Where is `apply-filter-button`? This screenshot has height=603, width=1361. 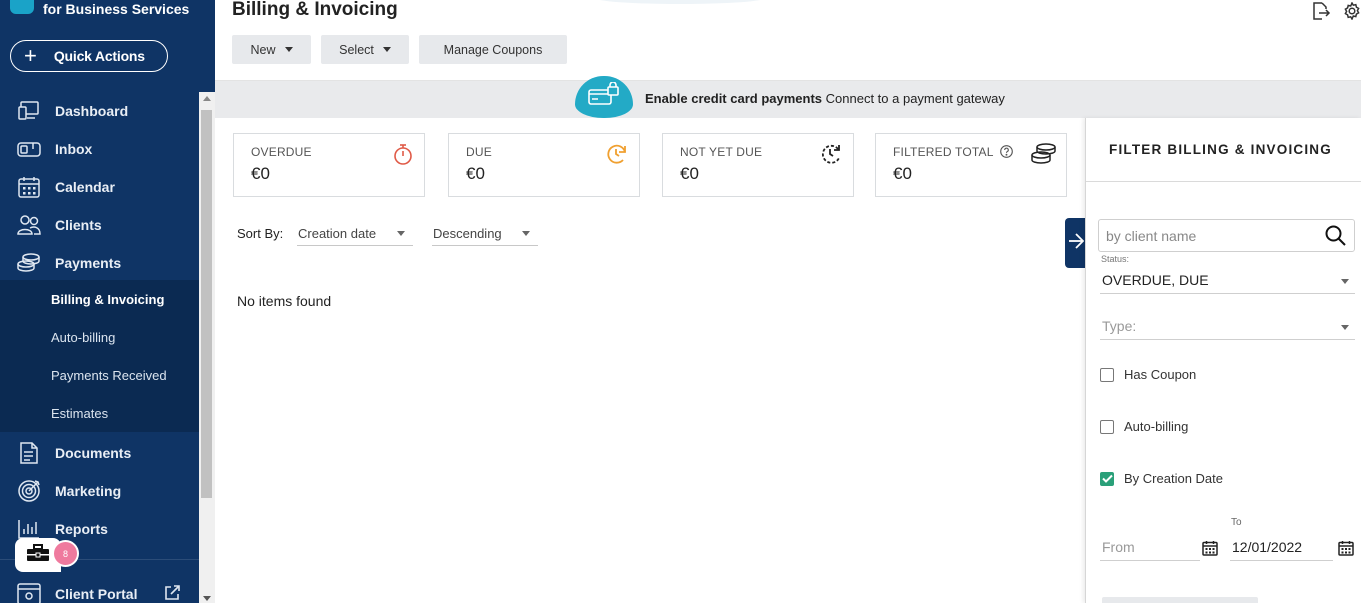
apply-filter-button is located at coordinates (1180, 600).